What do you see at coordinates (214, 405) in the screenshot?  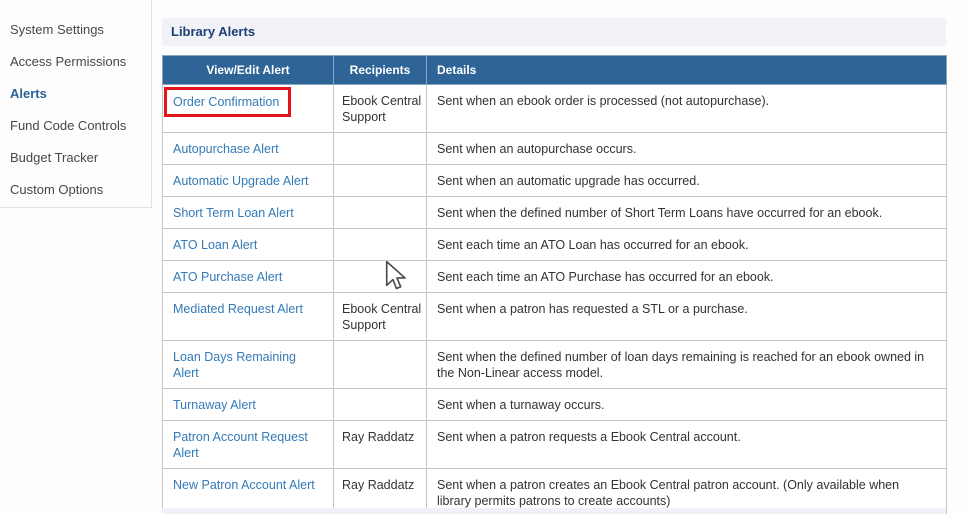 I see `alert-link: Turnaway Alert` at bounding box center [214, 405].